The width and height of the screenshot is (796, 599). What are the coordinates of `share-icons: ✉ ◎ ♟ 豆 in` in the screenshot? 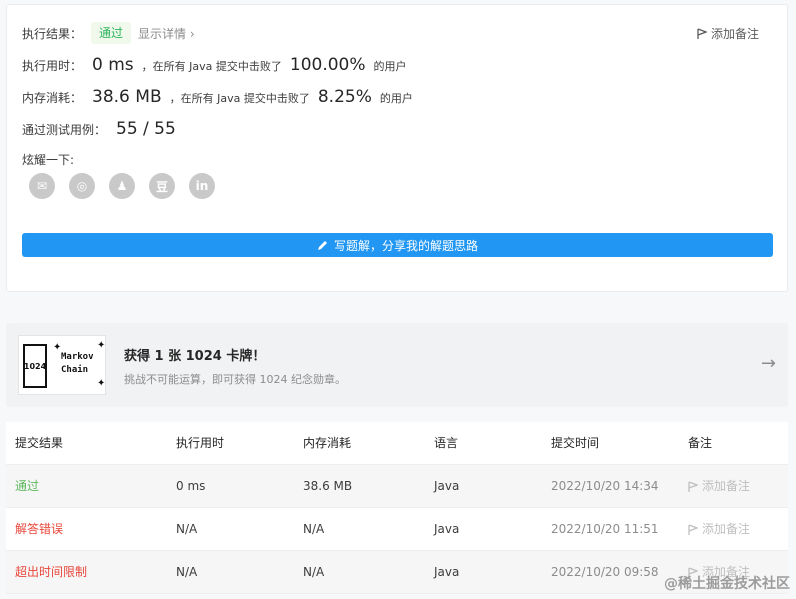 It's located at (122, 186).